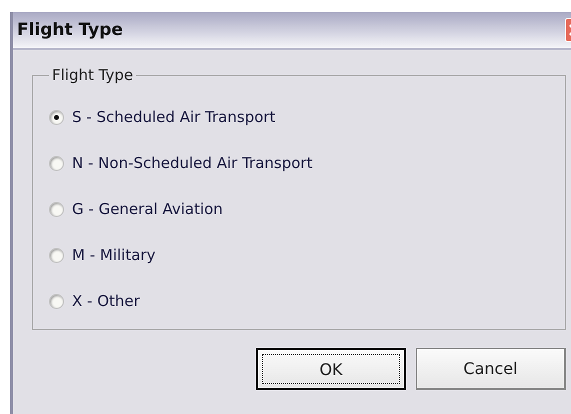 Image resolution: width=571 pixels, height=414 pixels. Describe the element at coordinates (92, 75) in the screenshot. I see `group-title: Flight Type` at that location.